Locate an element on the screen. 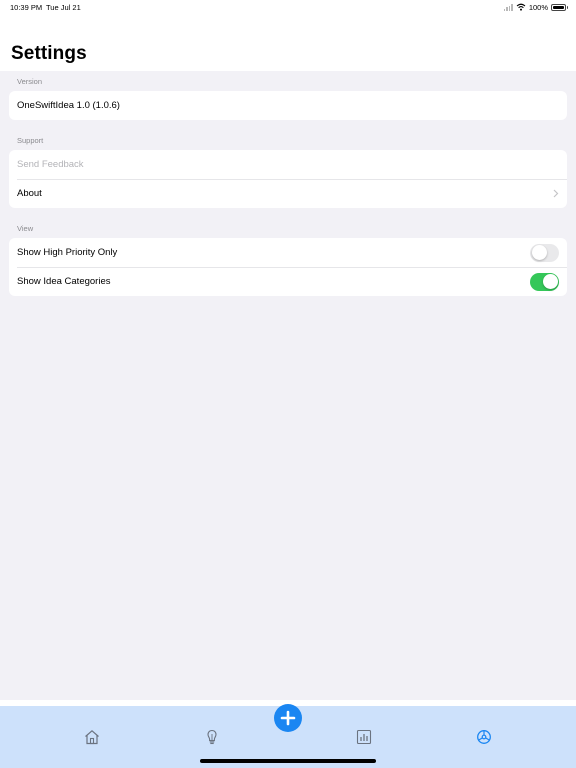 Image resolution: width=576 pixels, height=768 pixels. idea-categories-label: Show Idea Categories is located at coordinates (64, 281).